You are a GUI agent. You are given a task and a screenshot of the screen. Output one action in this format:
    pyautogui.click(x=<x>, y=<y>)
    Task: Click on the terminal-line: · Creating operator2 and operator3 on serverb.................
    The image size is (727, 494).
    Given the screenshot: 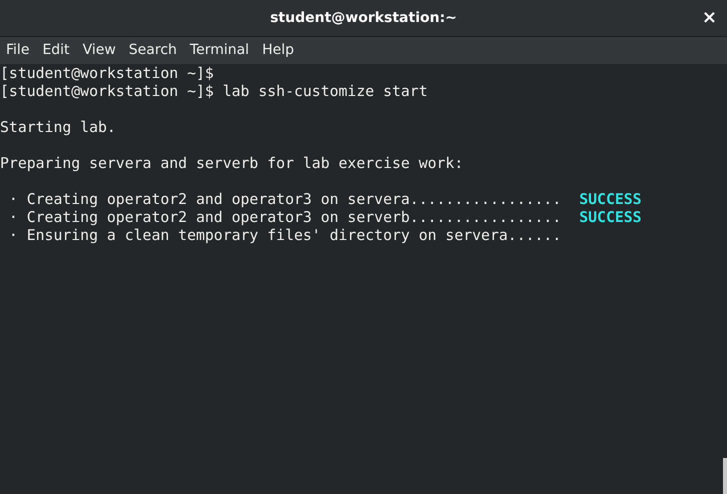 What is the action you would take?
    pyautogui.click(x=285, y=218)
    